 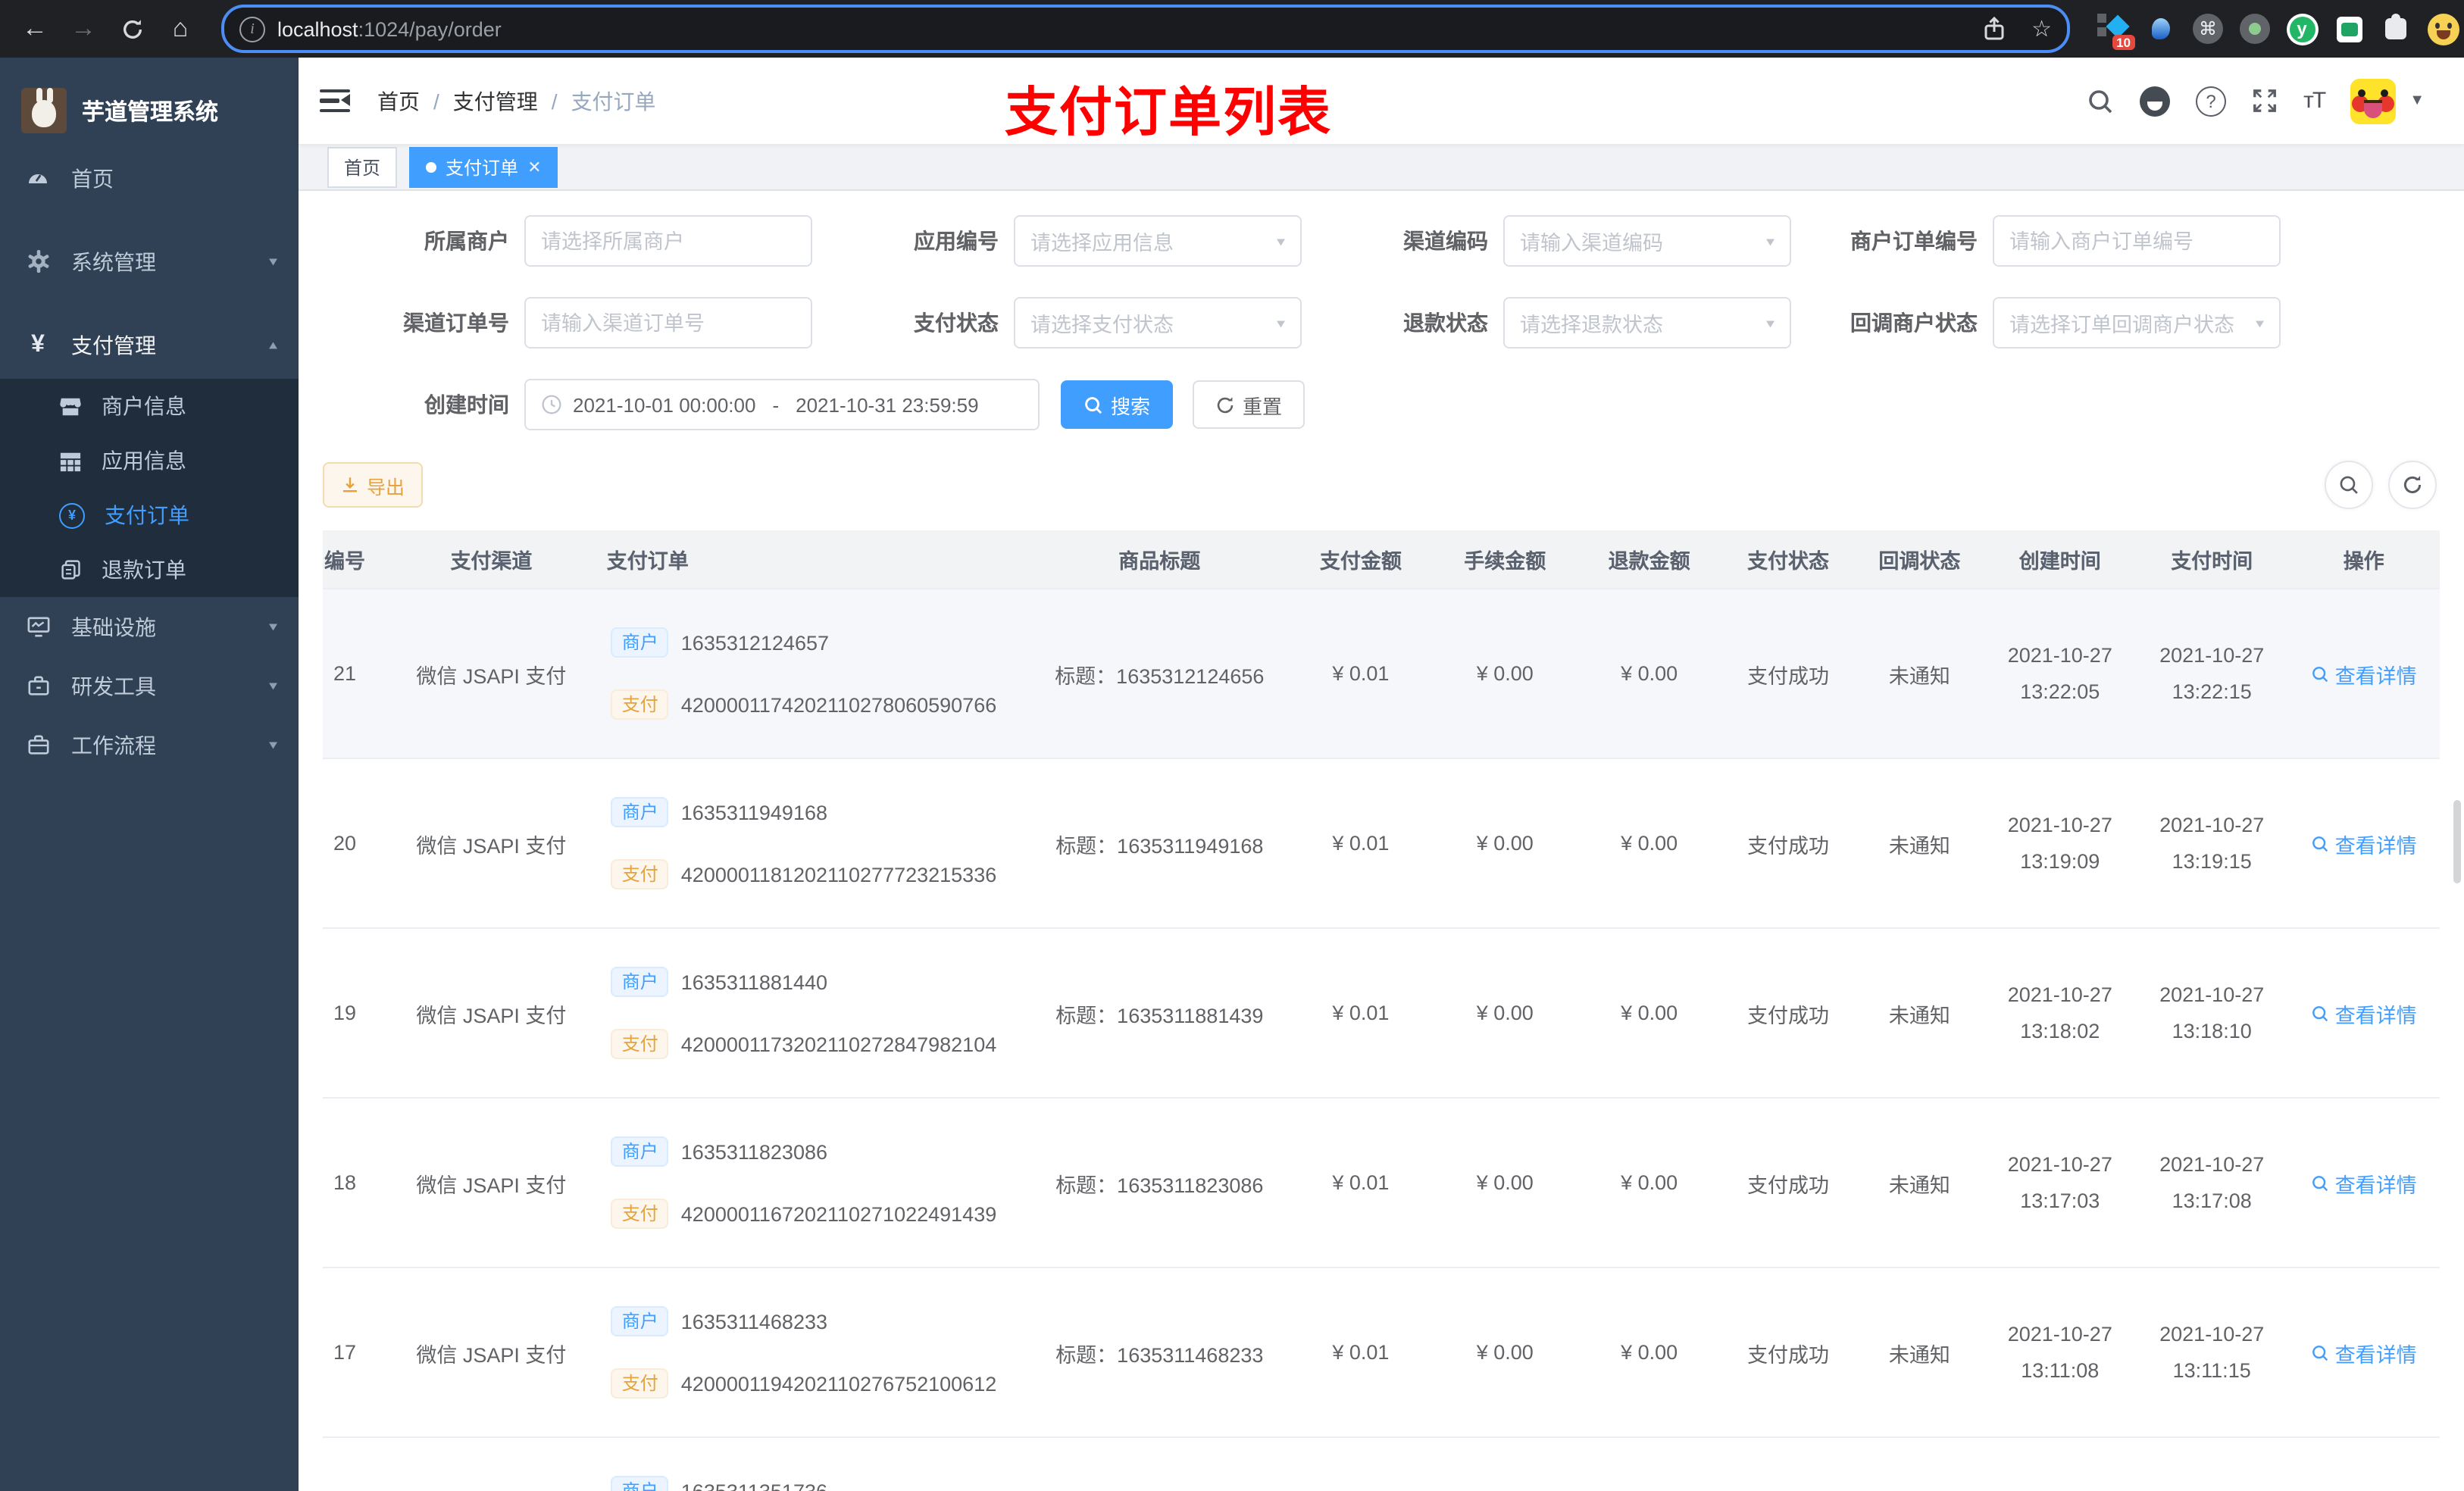 I want to click on reset-button: 重置, so click(x=1249, y=404).